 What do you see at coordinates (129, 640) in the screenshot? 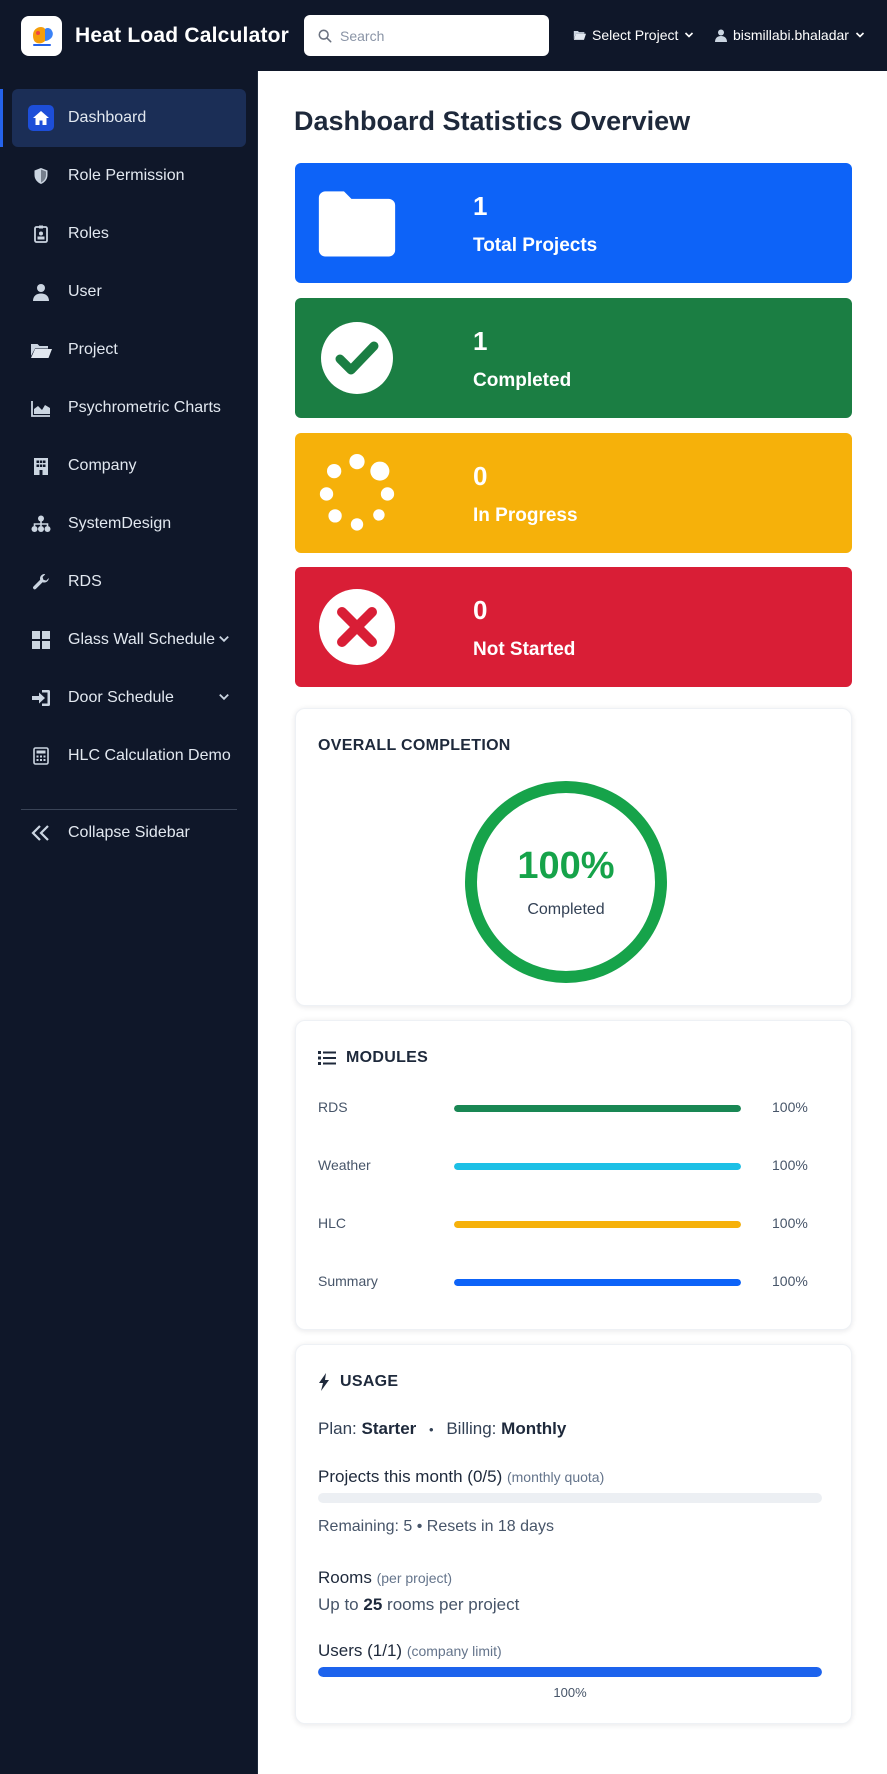
I see `sidebar-item-glass-wall-schedule: Glass Wall Schedule` at bounding box center [129, 640].